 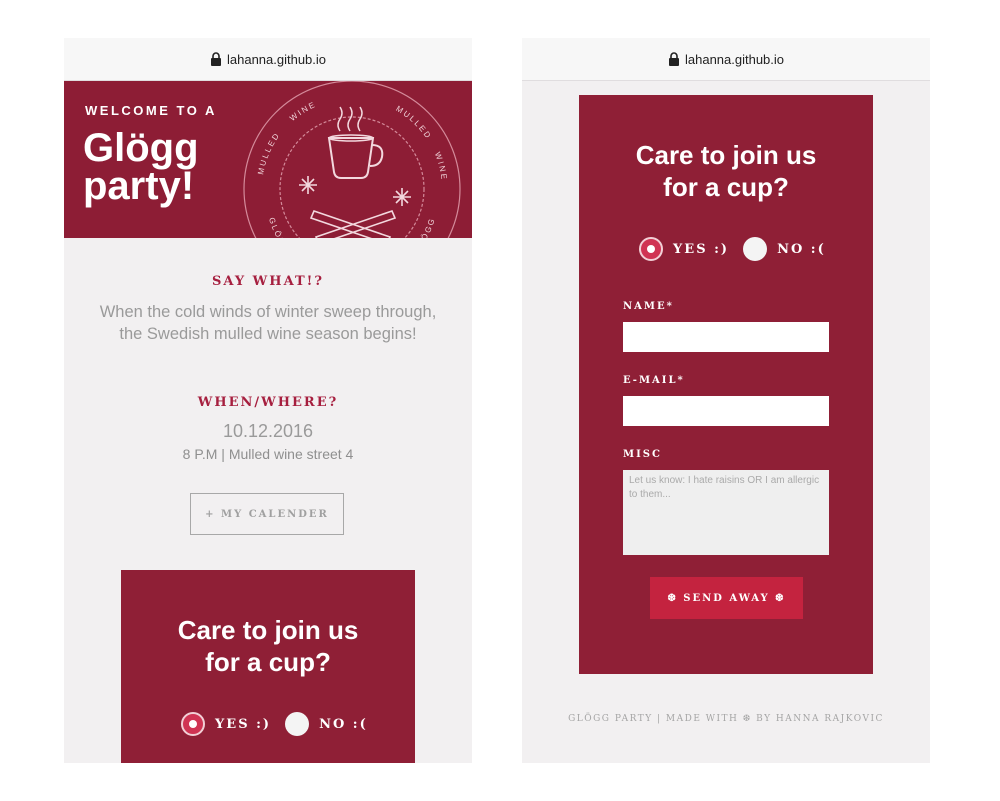 What do you see at coordinates (726, 337) in the screenshot?
I see `name-input` at bounding box center [726, 337].